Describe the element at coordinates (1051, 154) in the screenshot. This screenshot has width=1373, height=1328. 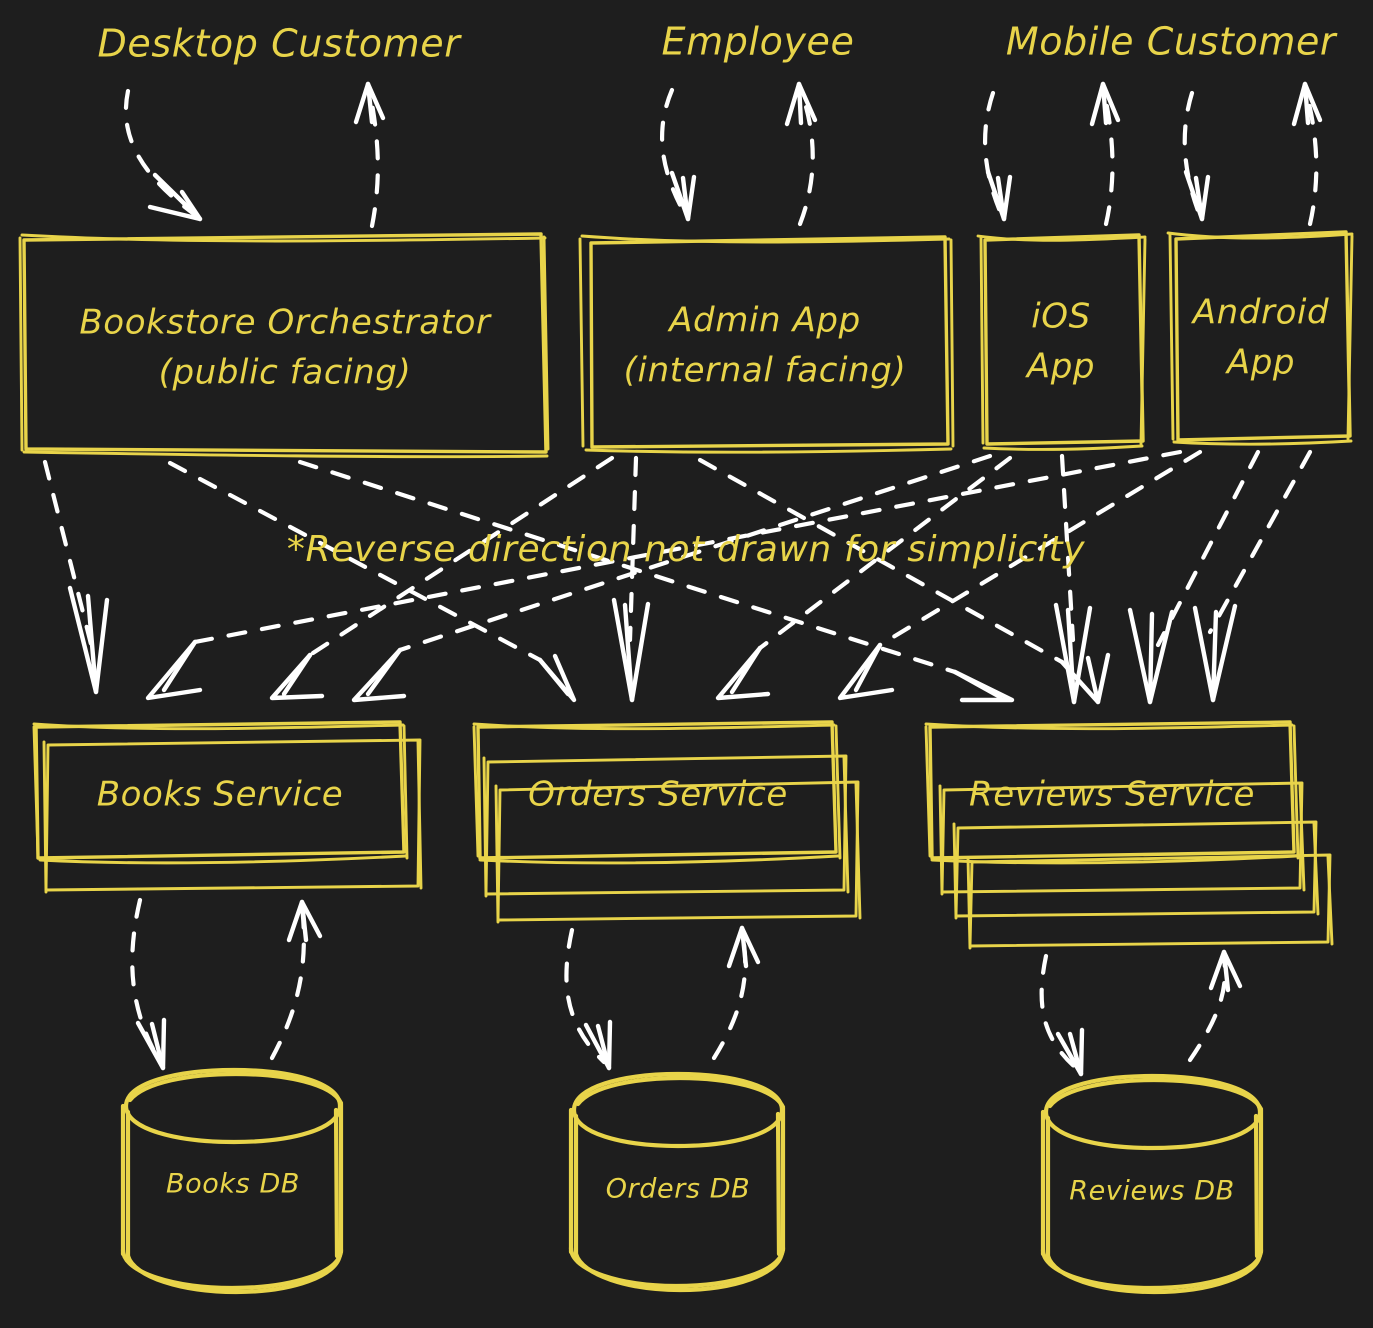
I see `connector-mobile-to-ios-app` at that location.